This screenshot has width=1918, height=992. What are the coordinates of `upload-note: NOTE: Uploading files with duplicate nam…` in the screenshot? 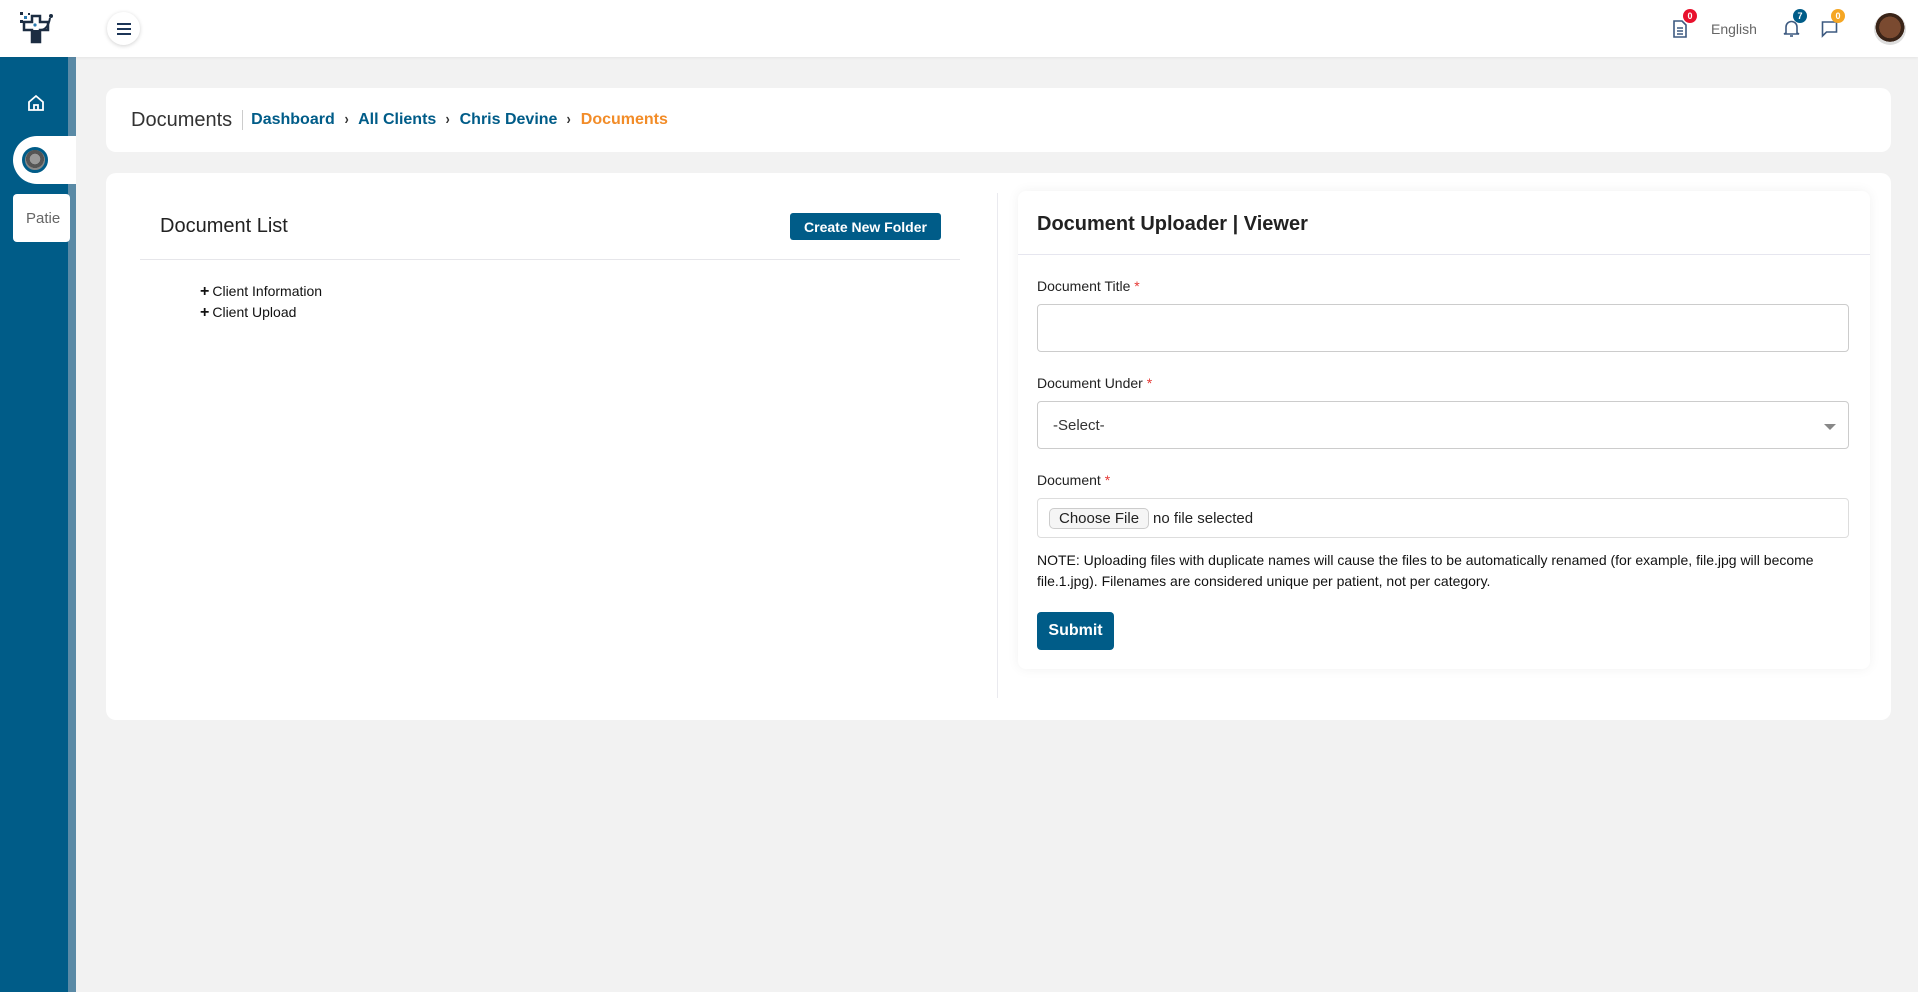 It's located at (1425, 570).